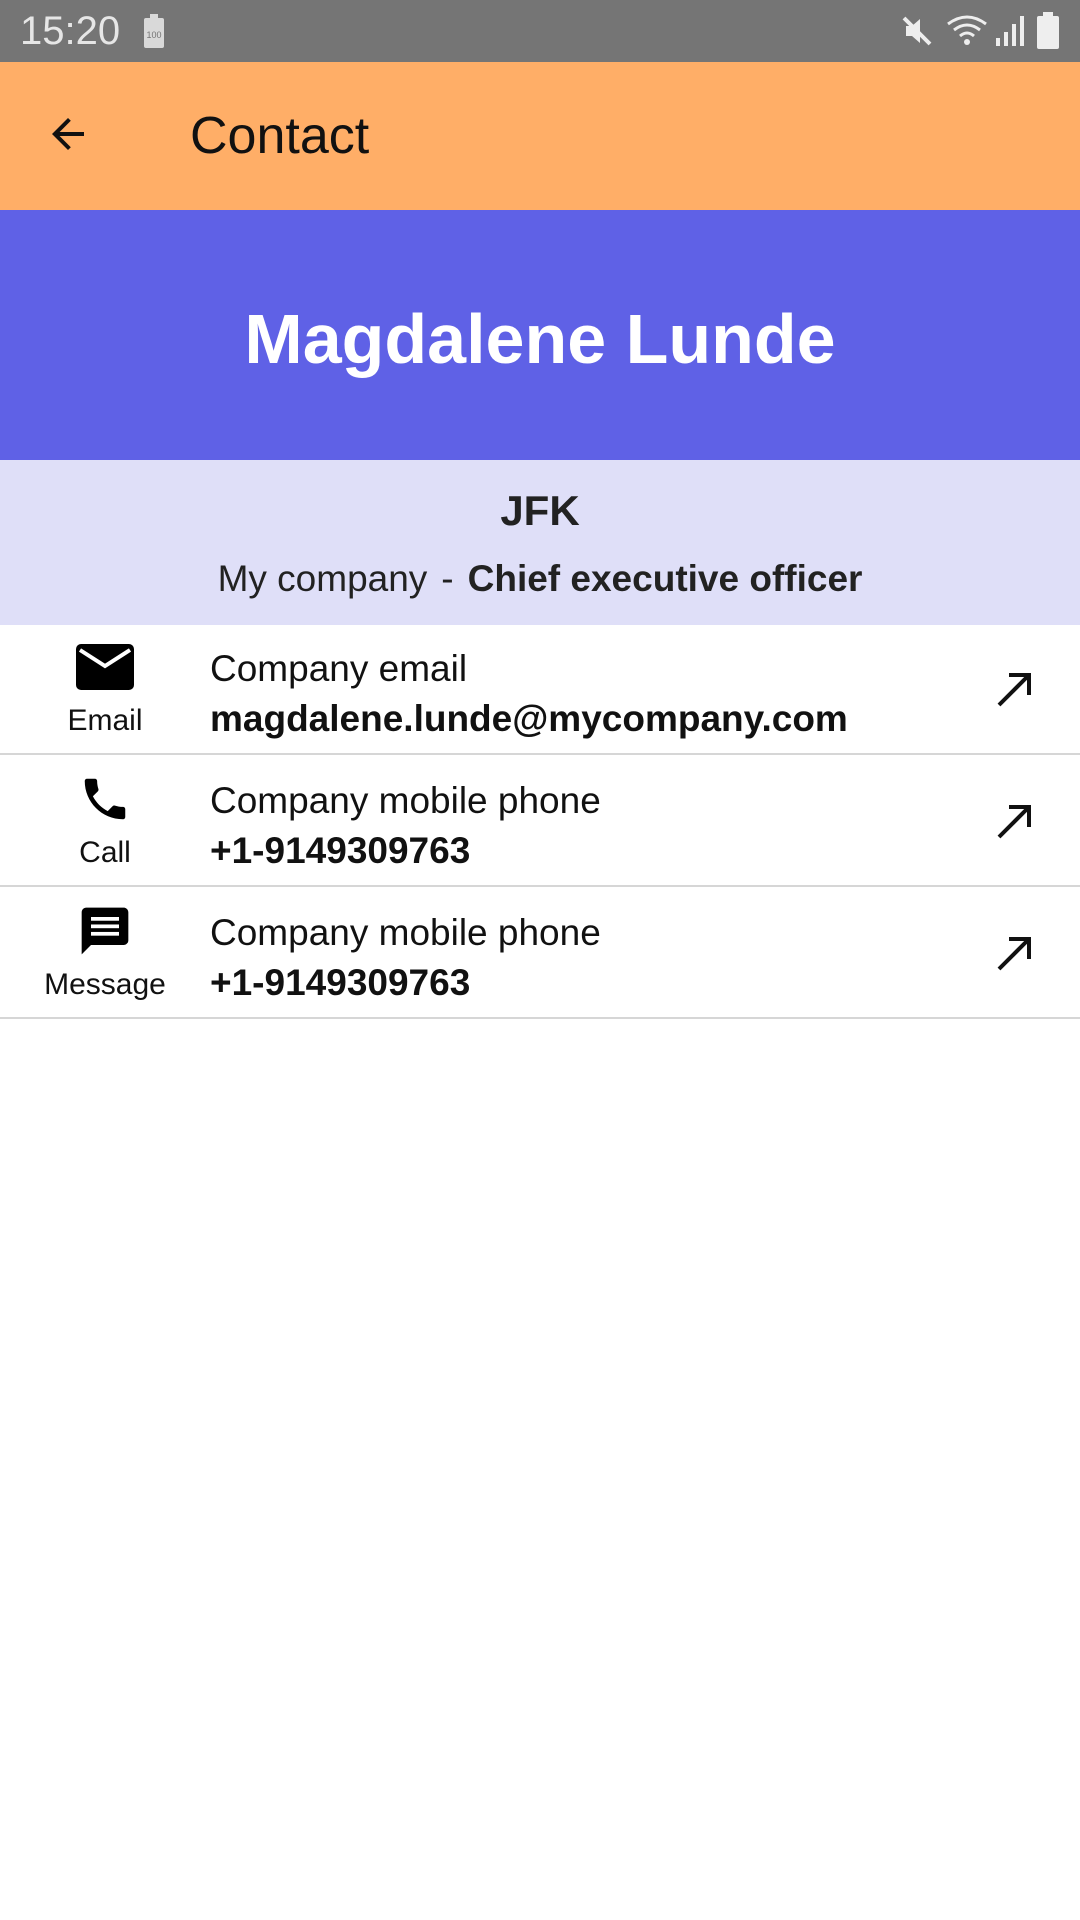  What do you see at coordinates (105, 801) in the screenshot?
I see `phone-icon` at bounding box center [105, 801].